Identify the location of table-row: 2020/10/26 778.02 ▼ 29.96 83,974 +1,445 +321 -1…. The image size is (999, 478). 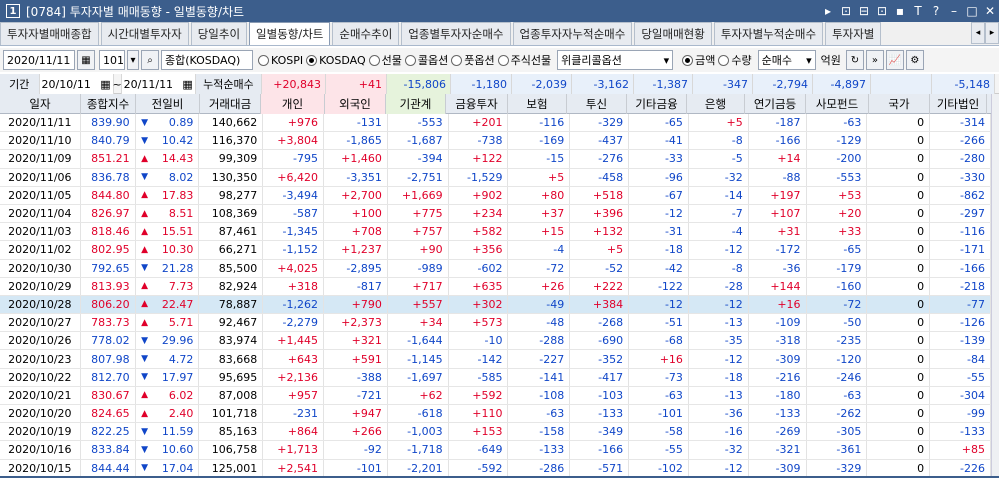
(495, 341).